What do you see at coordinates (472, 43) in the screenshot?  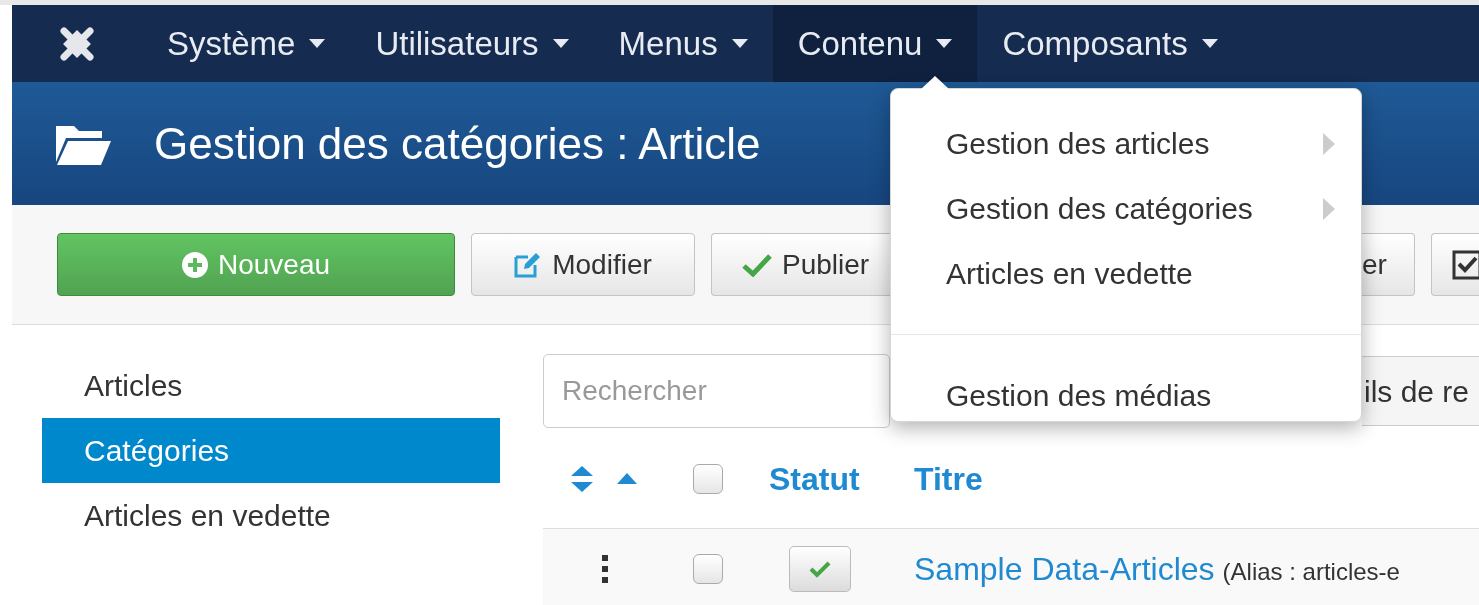 I see `nav-menu-item: Utilisateurs` at bounding box center [472, 43].